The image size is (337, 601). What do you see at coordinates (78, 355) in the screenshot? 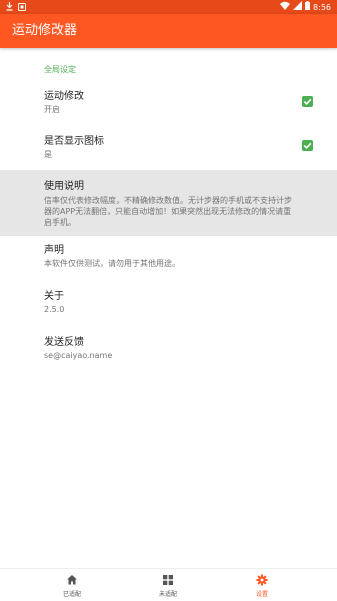
I see `pref-summary: se@caiyao.name` at bounding box center [78, 355].